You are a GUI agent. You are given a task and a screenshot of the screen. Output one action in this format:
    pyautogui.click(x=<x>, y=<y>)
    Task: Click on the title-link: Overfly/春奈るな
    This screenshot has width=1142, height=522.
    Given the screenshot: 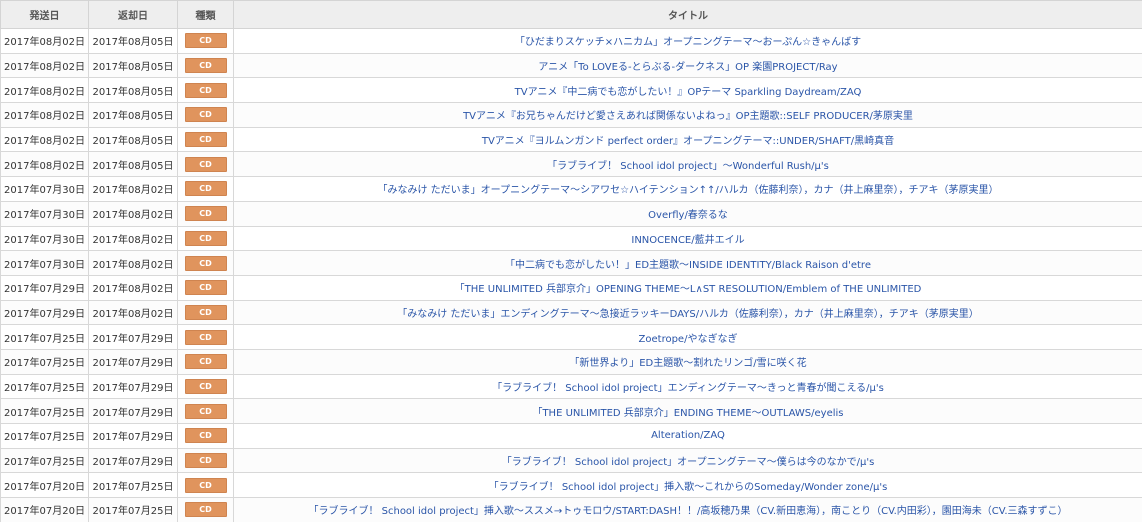 What is the action you would take?
    pyautogui.click(x=688, y=215)
    